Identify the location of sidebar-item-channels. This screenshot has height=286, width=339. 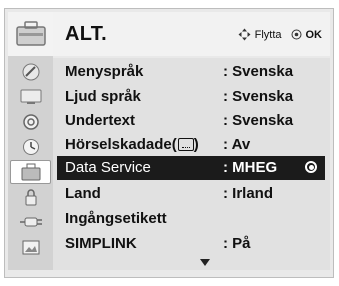
(30, 72).